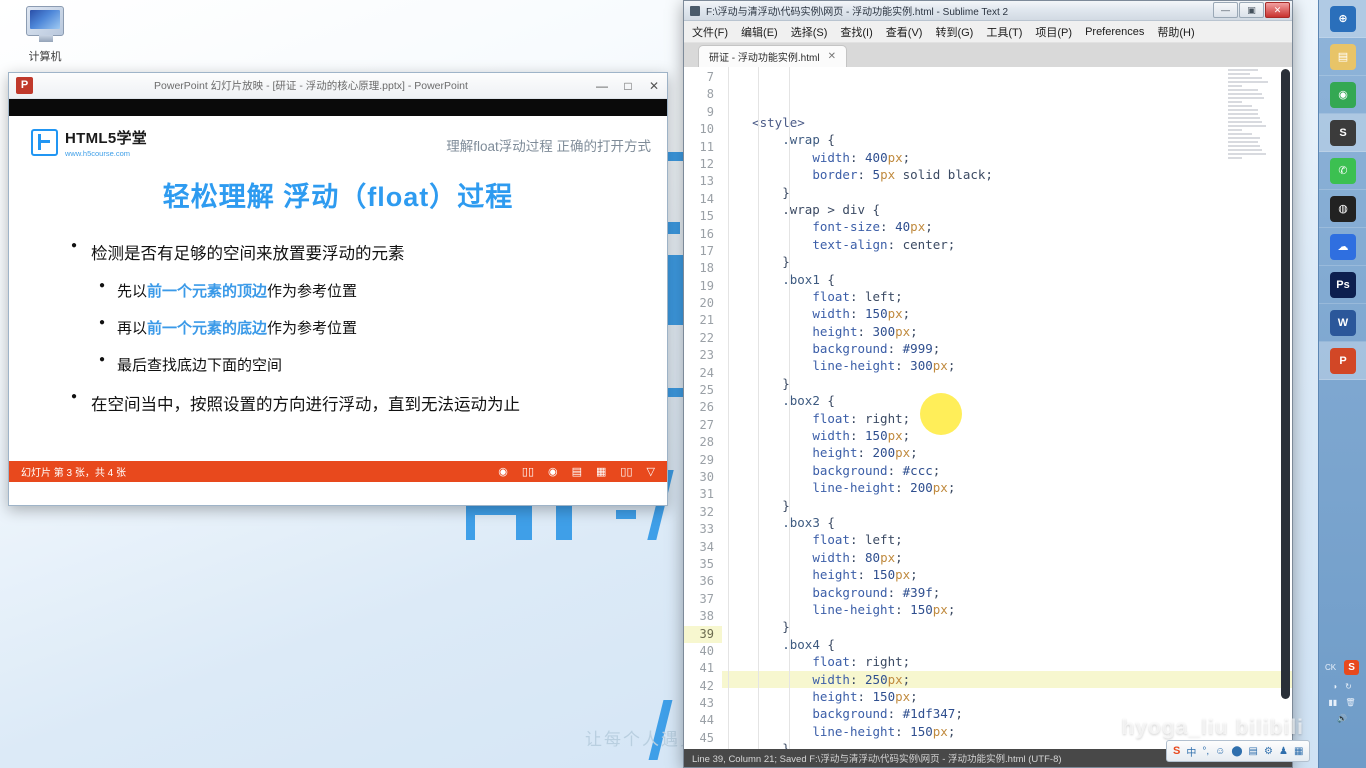 This screenshot has height=768, width=1366. What do you see at coordinates (1191, 751) in the screenshot?
I see `ime-mode-chinese: 中` at bounding box center [1191, 751].